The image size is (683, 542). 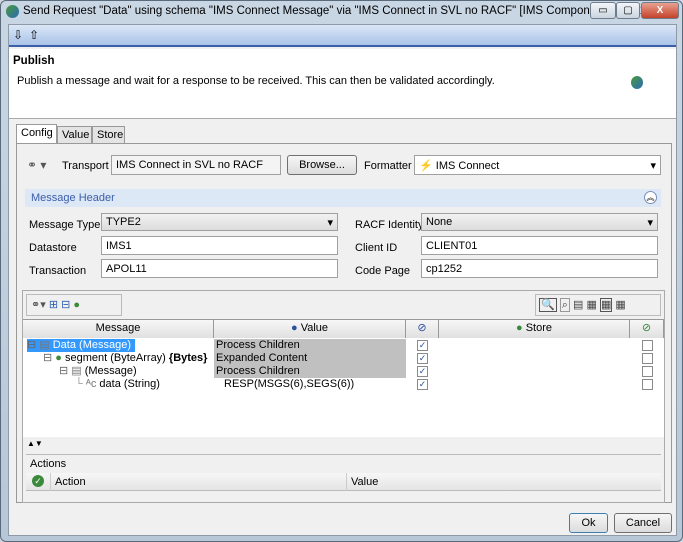 What do you see at coordinates (620, 305) in the screenshot?
I see `grid-large-icon: ▦` at bounding box center [620, 305].